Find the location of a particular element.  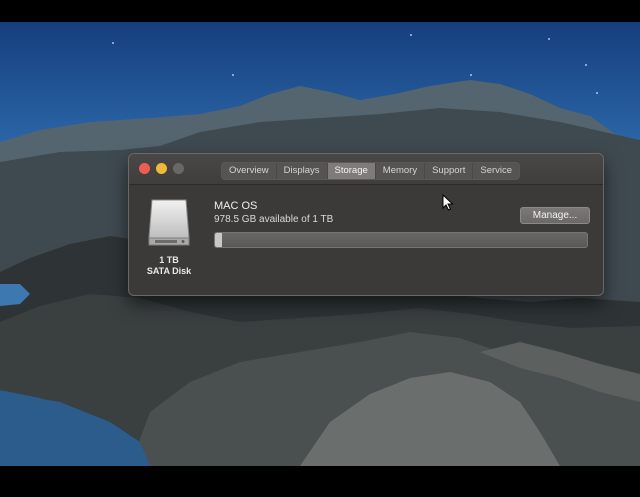

storage-usage-bar is located at coordinates (401, 240).